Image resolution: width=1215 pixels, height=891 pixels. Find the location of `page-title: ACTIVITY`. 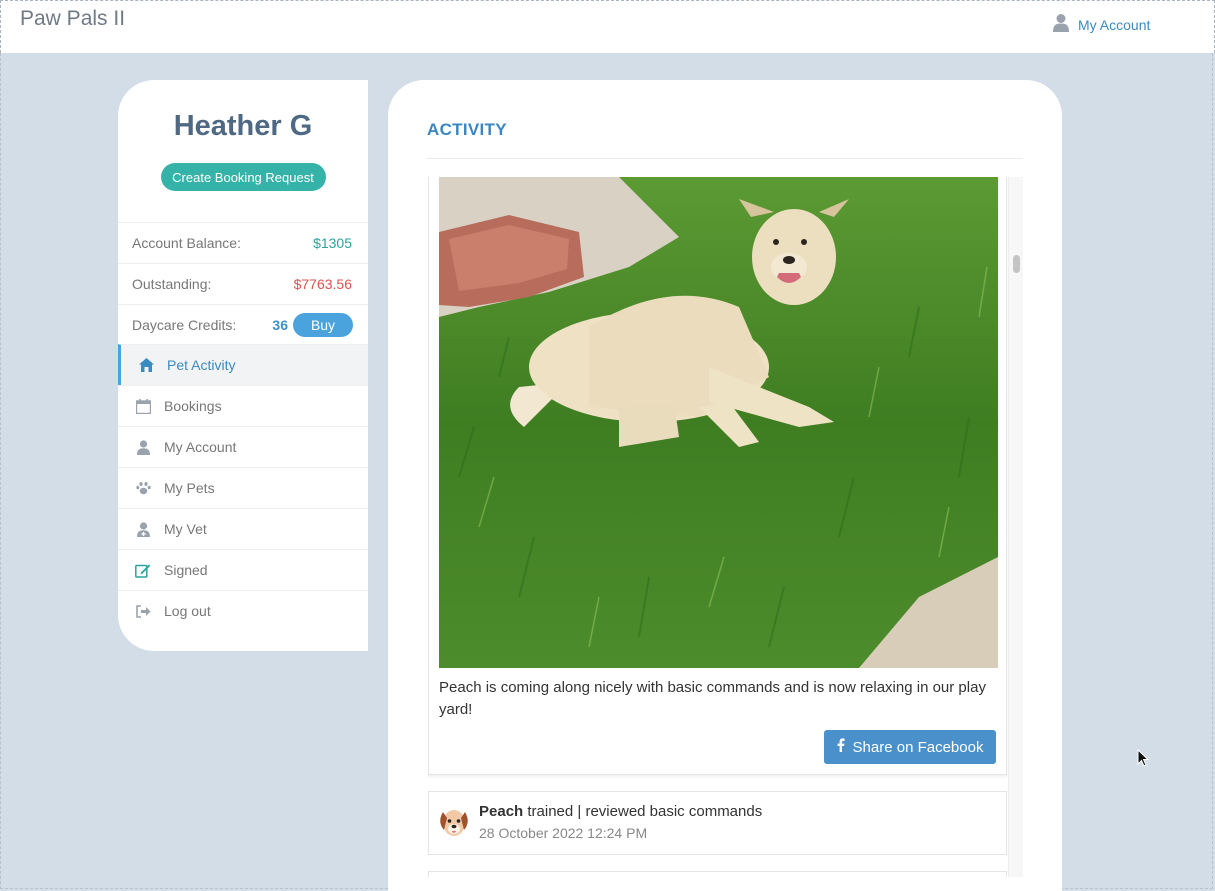

page-title: ACTIVITY is located at coordinates (467, 129).